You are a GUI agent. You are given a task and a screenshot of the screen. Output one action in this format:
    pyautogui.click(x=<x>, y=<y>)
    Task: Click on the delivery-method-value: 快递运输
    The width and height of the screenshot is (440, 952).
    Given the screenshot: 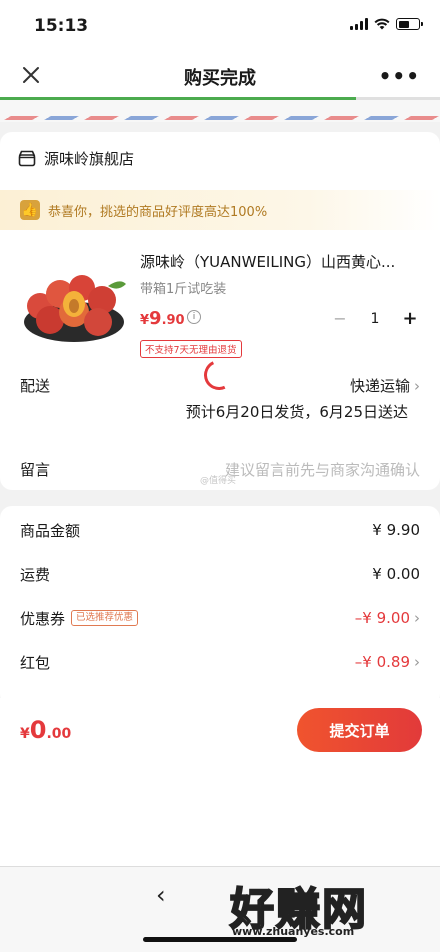 What is the action you would take?
    pyautogui.click(x=379, y=386)
    